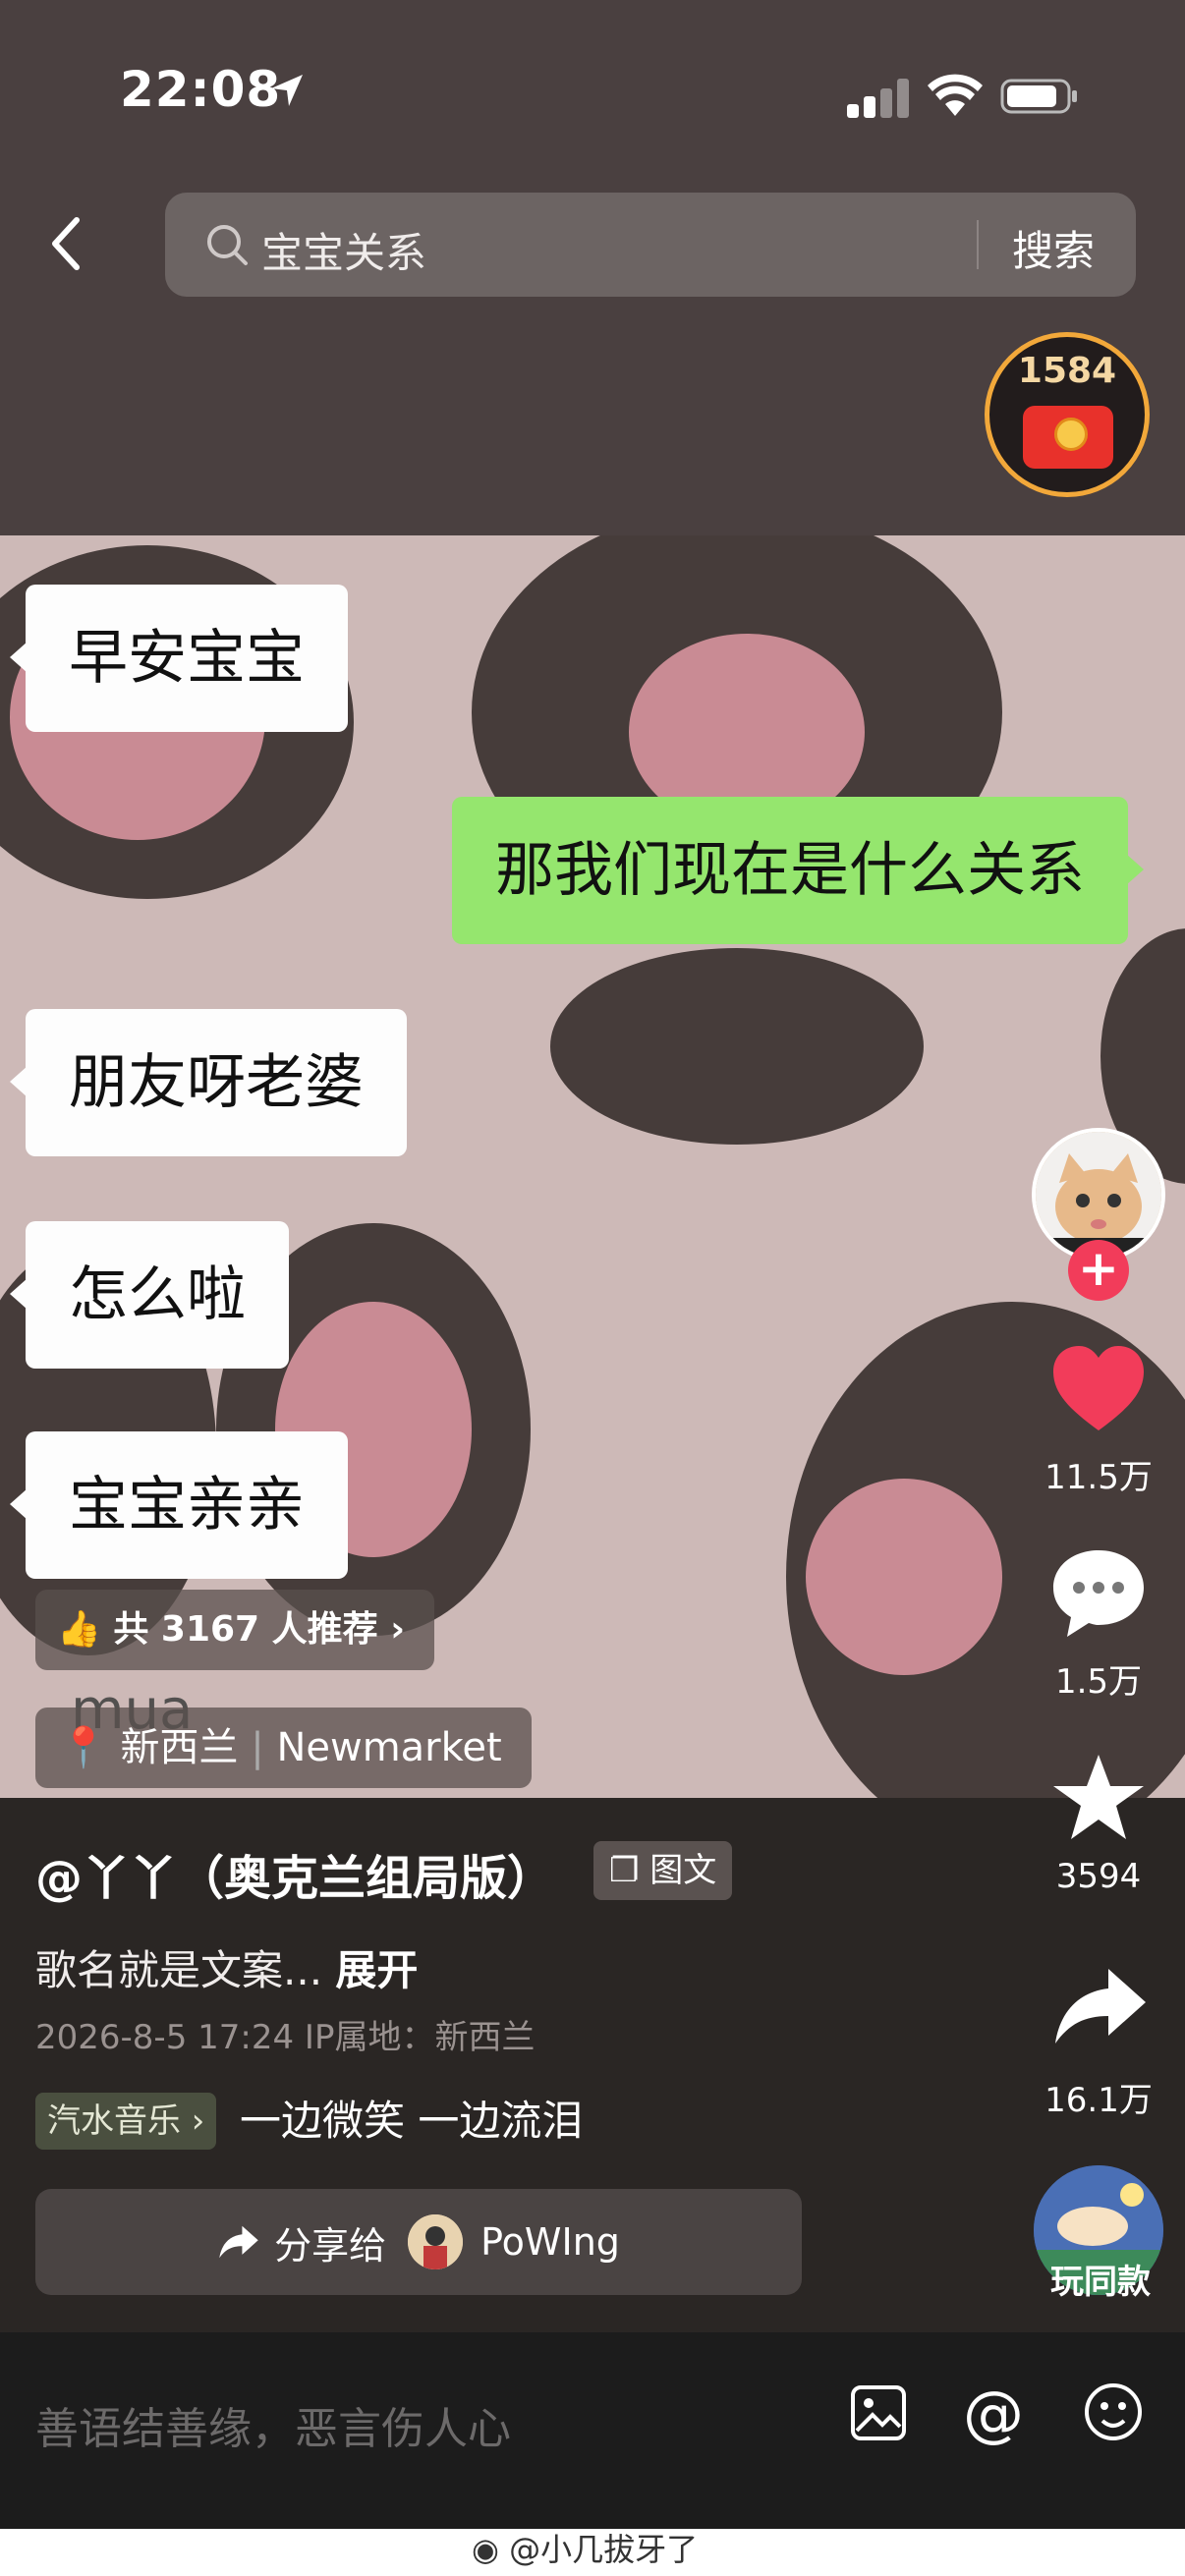 The image size is (1185, 2576). I want to click on post-type-badge: ❐ 图文, so click(663, 1870).